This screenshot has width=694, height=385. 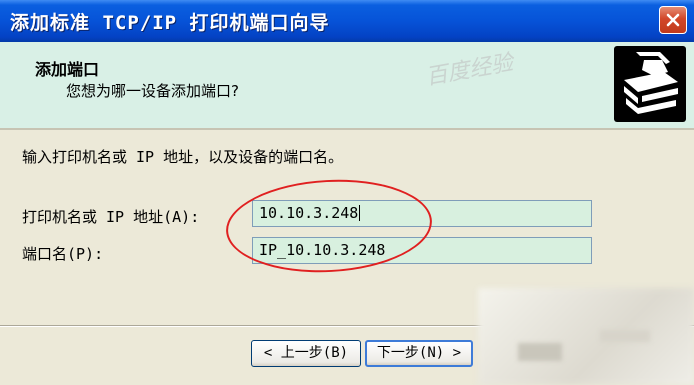 I want to click on back-button: < 上一步(B), so click(x=306, y=353).